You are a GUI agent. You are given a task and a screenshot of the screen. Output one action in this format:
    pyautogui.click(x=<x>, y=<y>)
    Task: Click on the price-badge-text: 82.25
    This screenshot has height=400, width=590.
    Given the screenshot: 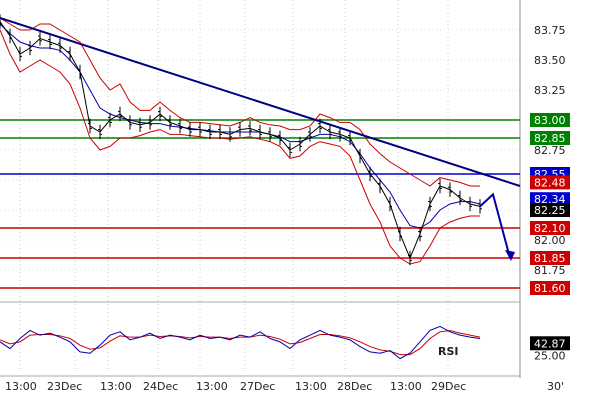 What is the action you would take?
    pyautogui.click(x=550, y=210)
    